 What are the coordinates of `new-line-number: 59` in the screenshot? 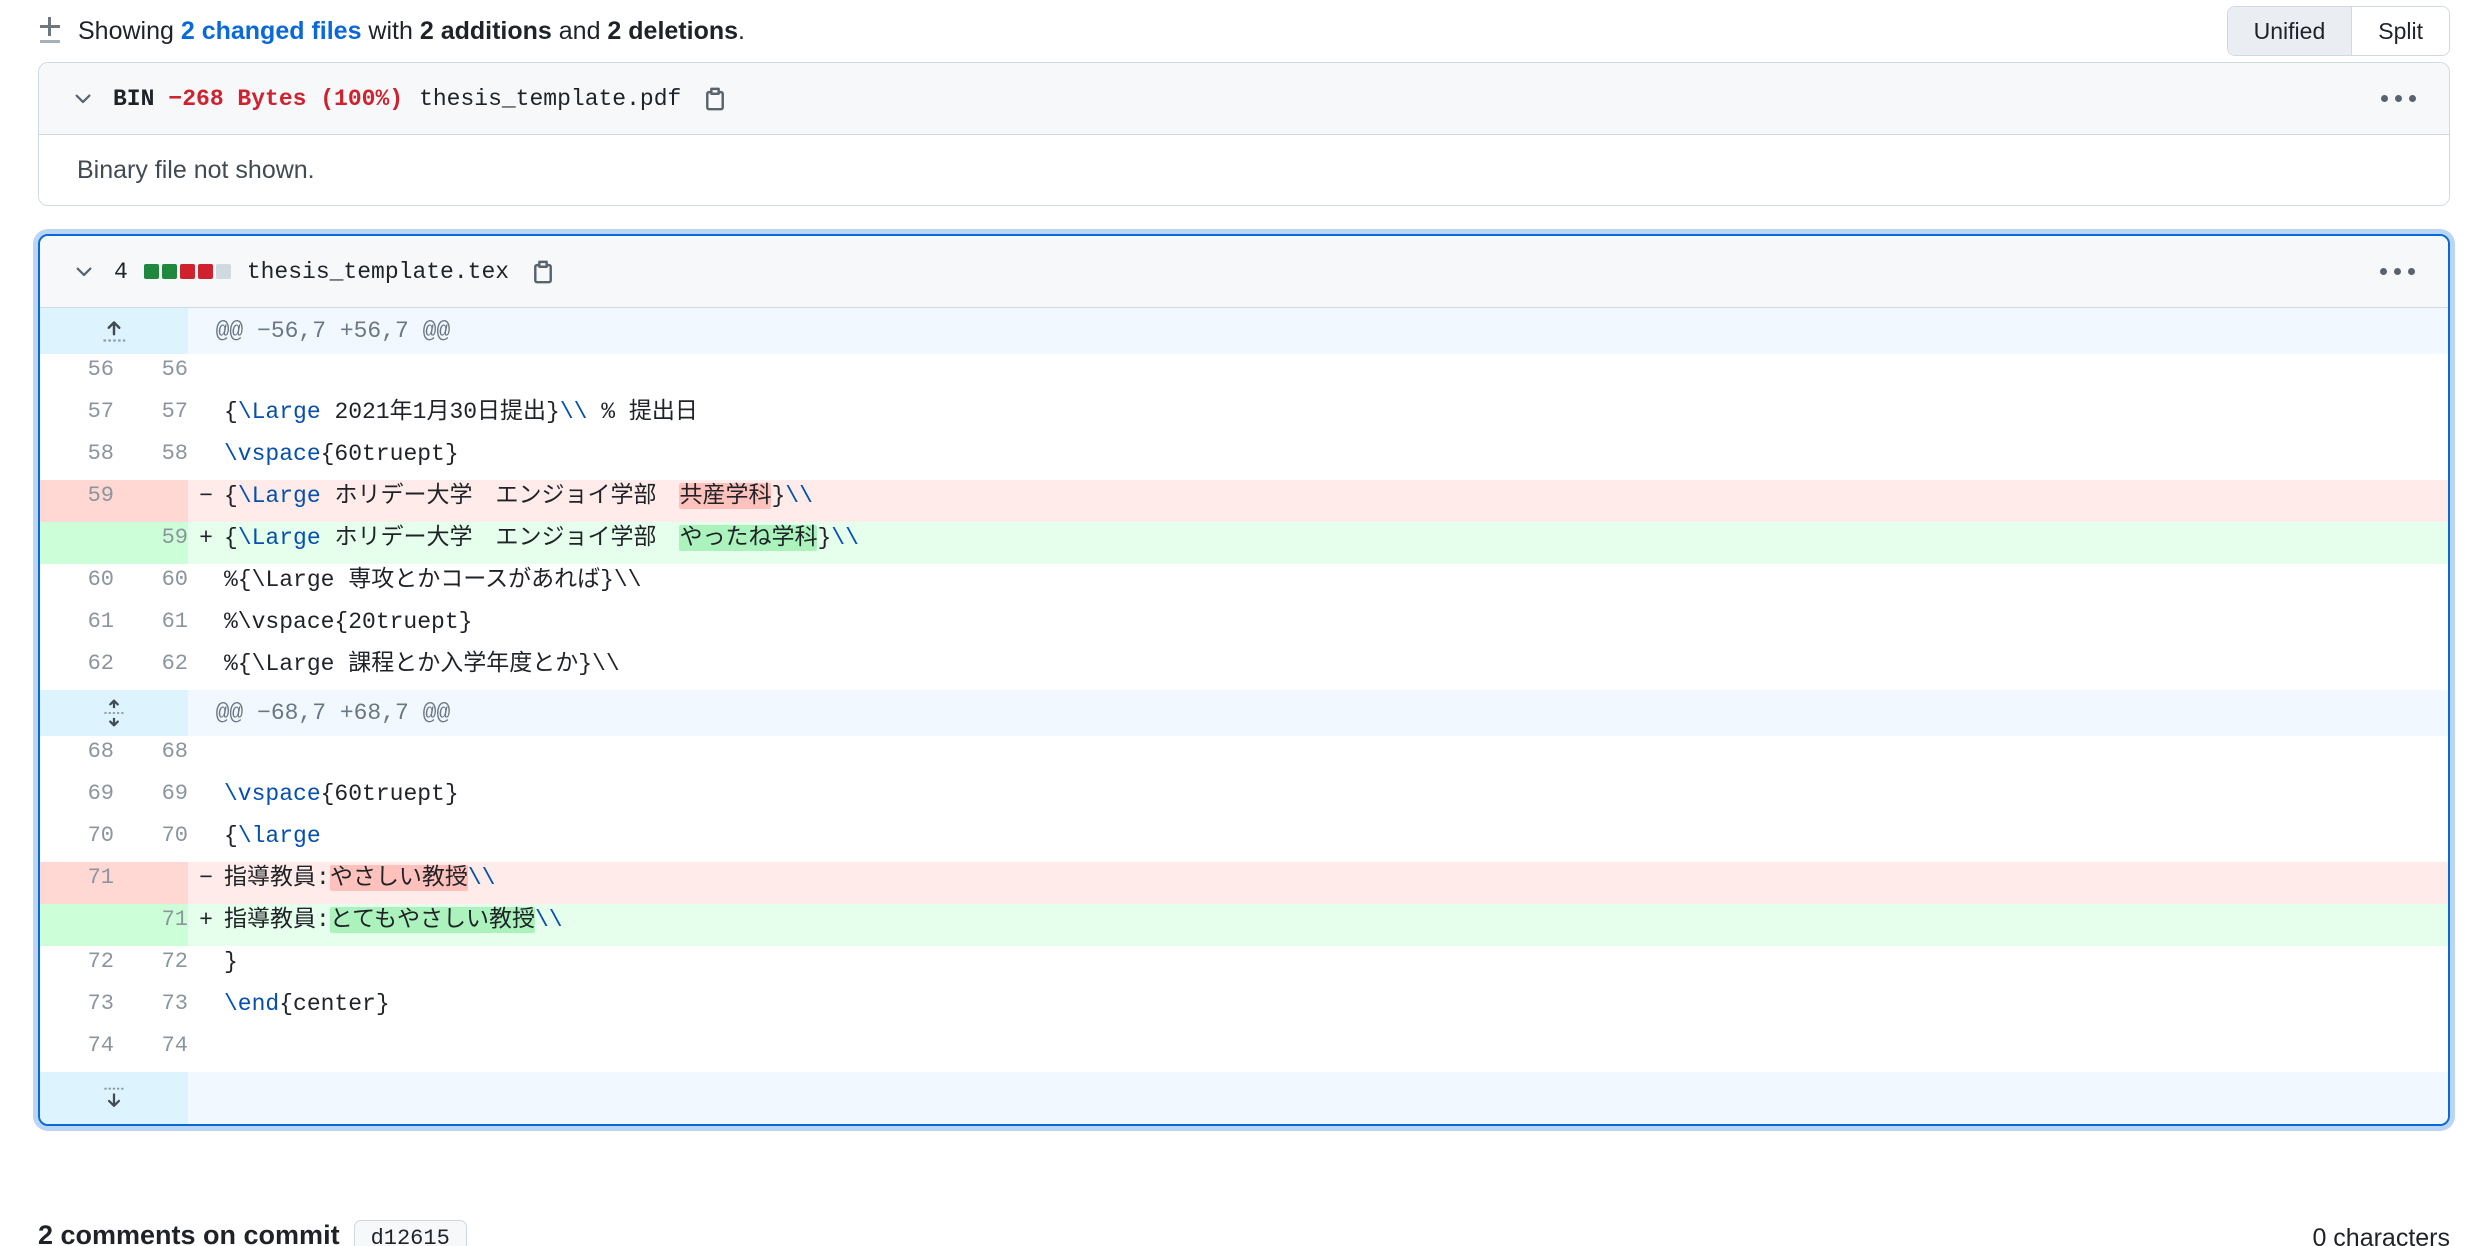 It's located at (151, 543).